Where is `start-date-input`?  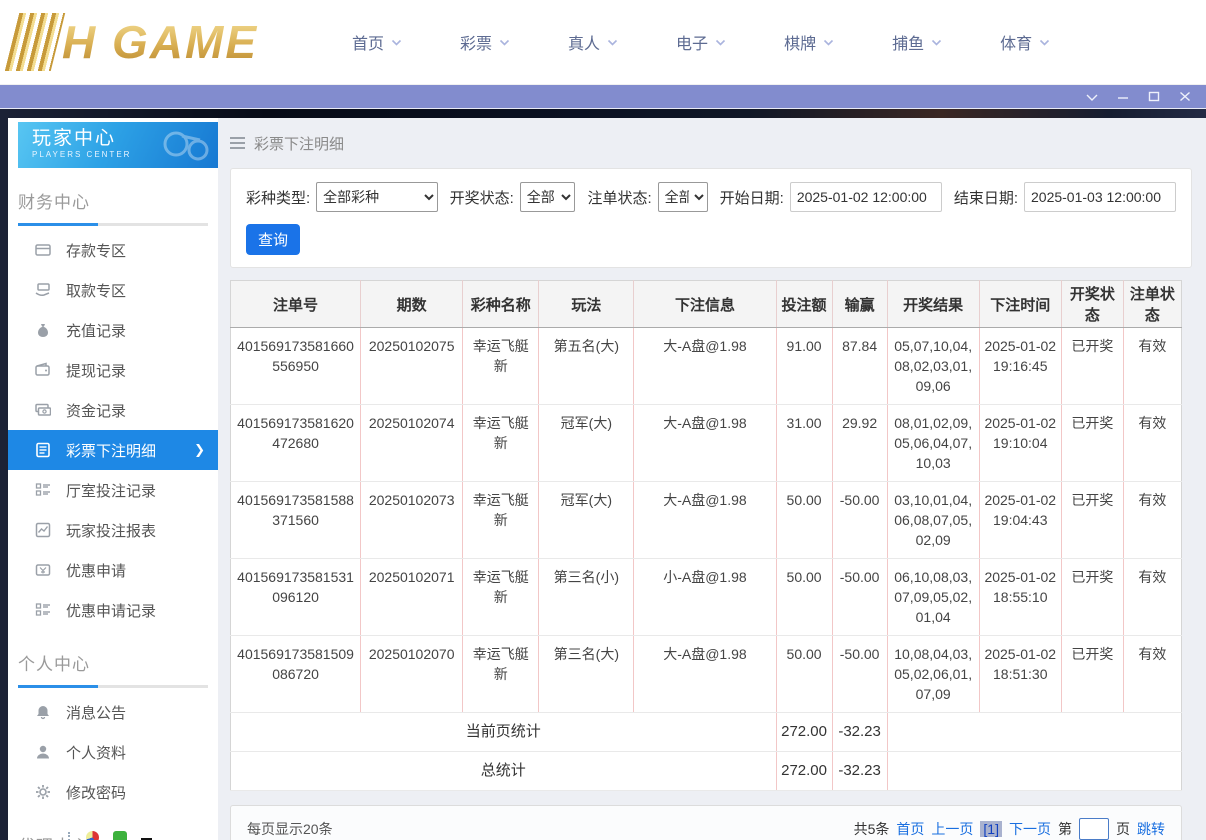 start-date-input is located at coordinates (865, 197).